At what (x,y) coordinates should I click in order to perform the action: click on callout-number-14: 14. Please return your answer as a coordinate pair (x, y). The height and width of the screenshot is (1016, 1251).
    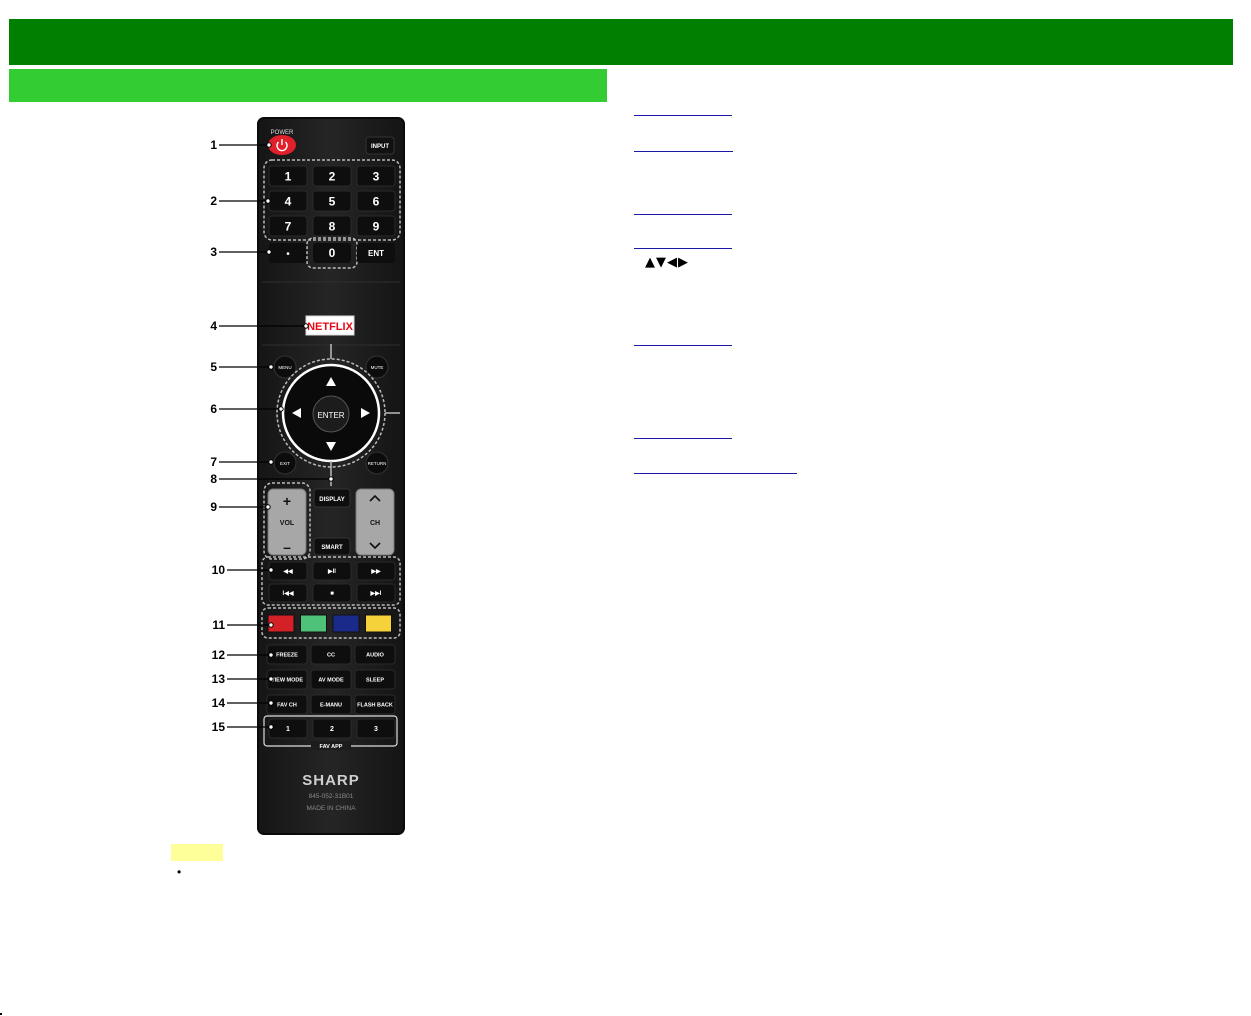
    Looking at the image, I should click on (219, 703).